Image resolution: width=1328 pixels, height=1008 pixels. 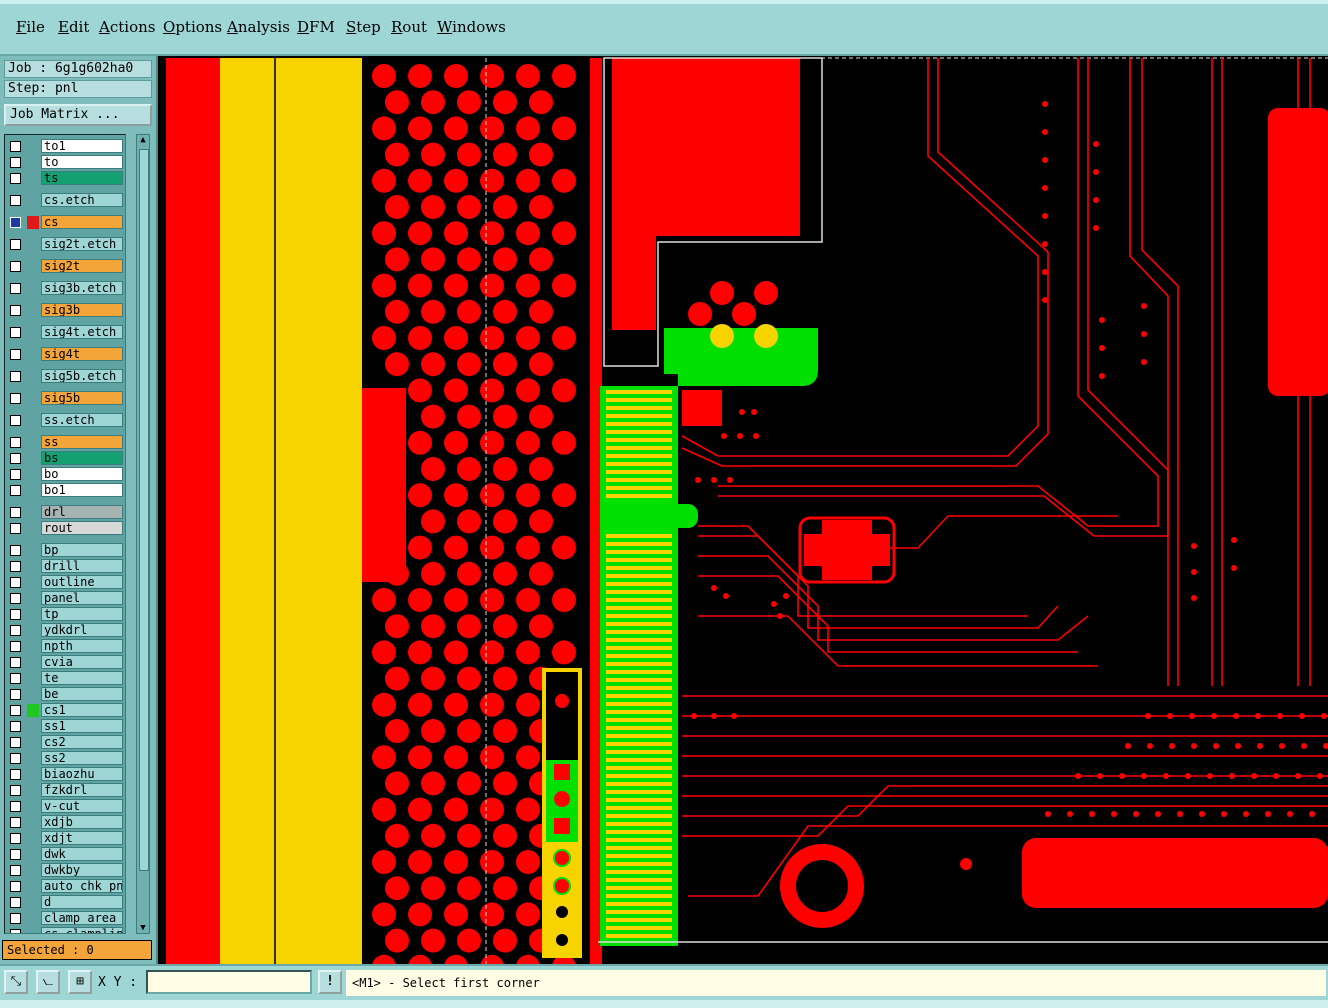 I want to click on layer-row-ss.etch: ss.etch, so click(x=65, y=420).